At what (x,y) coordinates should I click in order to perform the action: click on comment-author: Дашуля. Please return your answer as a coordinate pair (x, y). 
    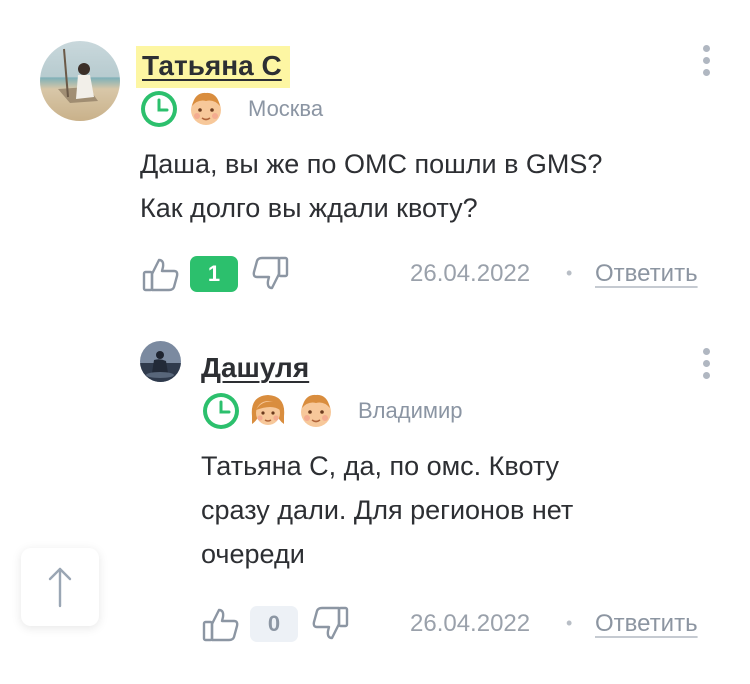
    Looking at the image, I should click on (255, 368).